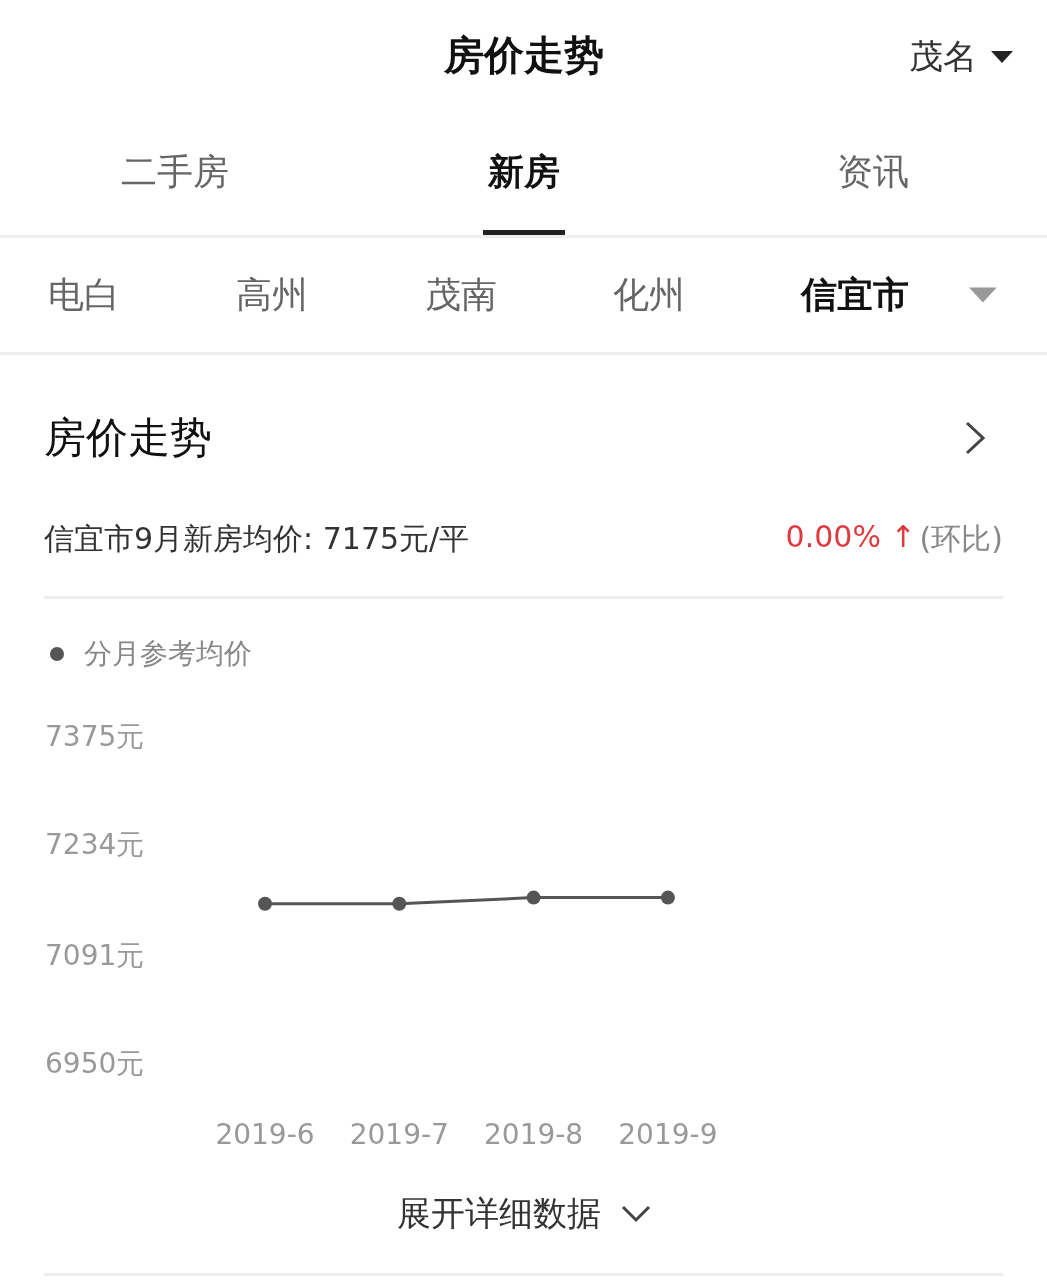 The width and height of the screenshot is (1047, 1280). Describe the element at coordinates (961, 57) in the screenshot. I see `city-selector: 茂名` at that location.